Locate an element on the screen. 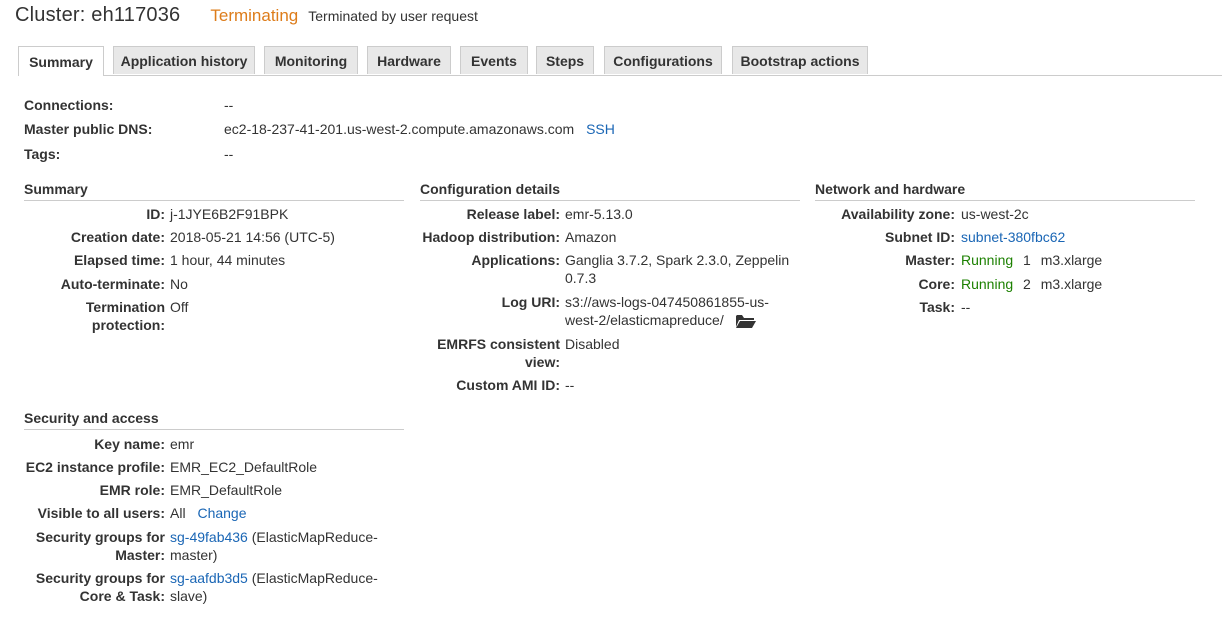 This screenshot has width=1222, height=626. tab-hardware: Hardware is located at coordinates (409, 60).